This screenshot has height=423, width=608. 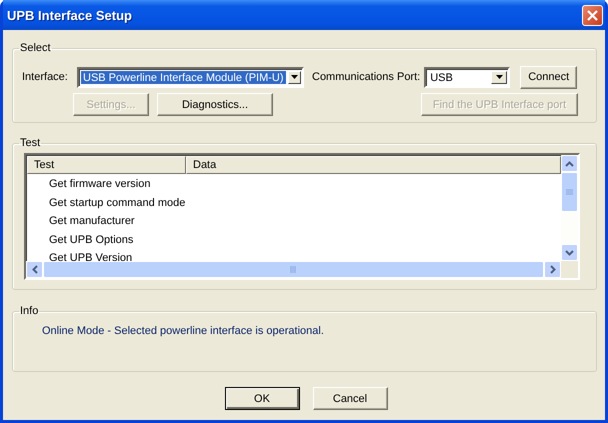 What do you see at coordinates (294, 221) in the screenshot?
I see `list-item: Get manufacturer` at bounding box center [294, 221].